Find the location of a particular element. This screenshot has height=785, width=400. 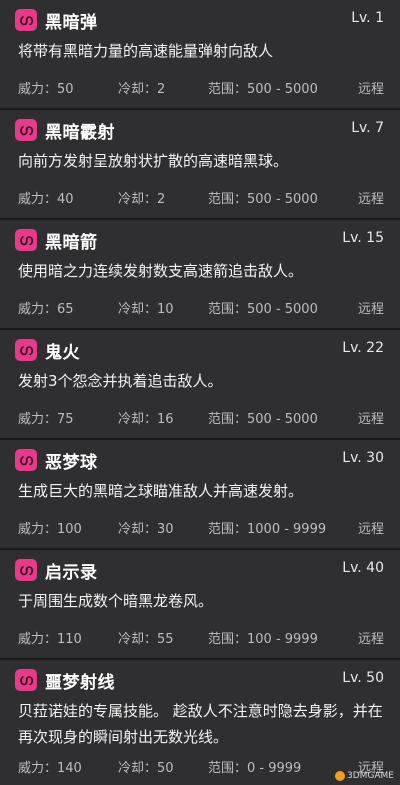

skill-cooldown: 冷却：10 is located at coordinates (146, 309).